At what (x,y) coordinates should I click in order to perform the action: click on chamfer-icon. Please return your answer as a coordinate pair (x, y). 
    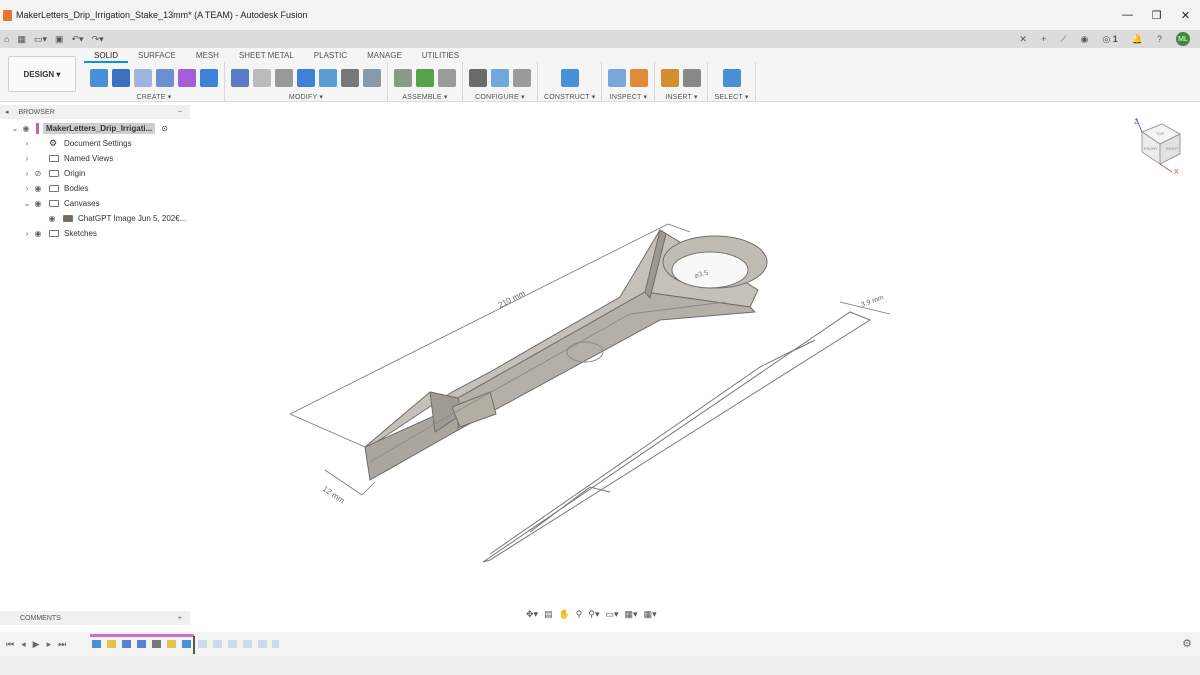
    Looking at the image, I should click on (284, 78).